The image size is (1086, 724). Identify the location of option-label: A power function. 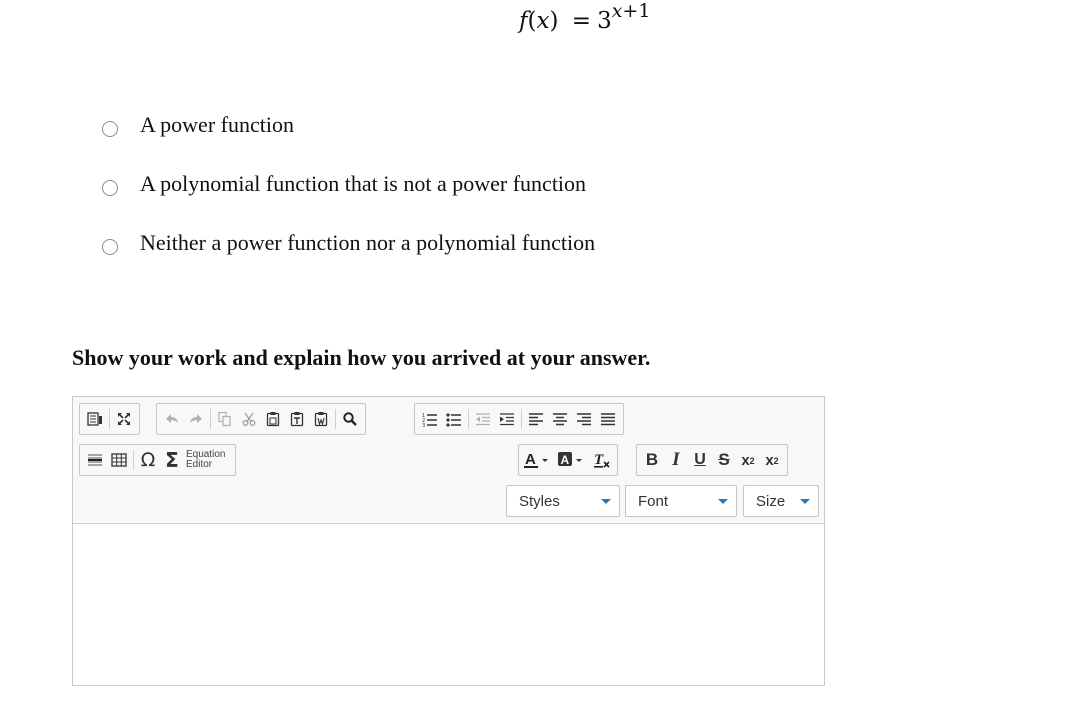
(217, 124).